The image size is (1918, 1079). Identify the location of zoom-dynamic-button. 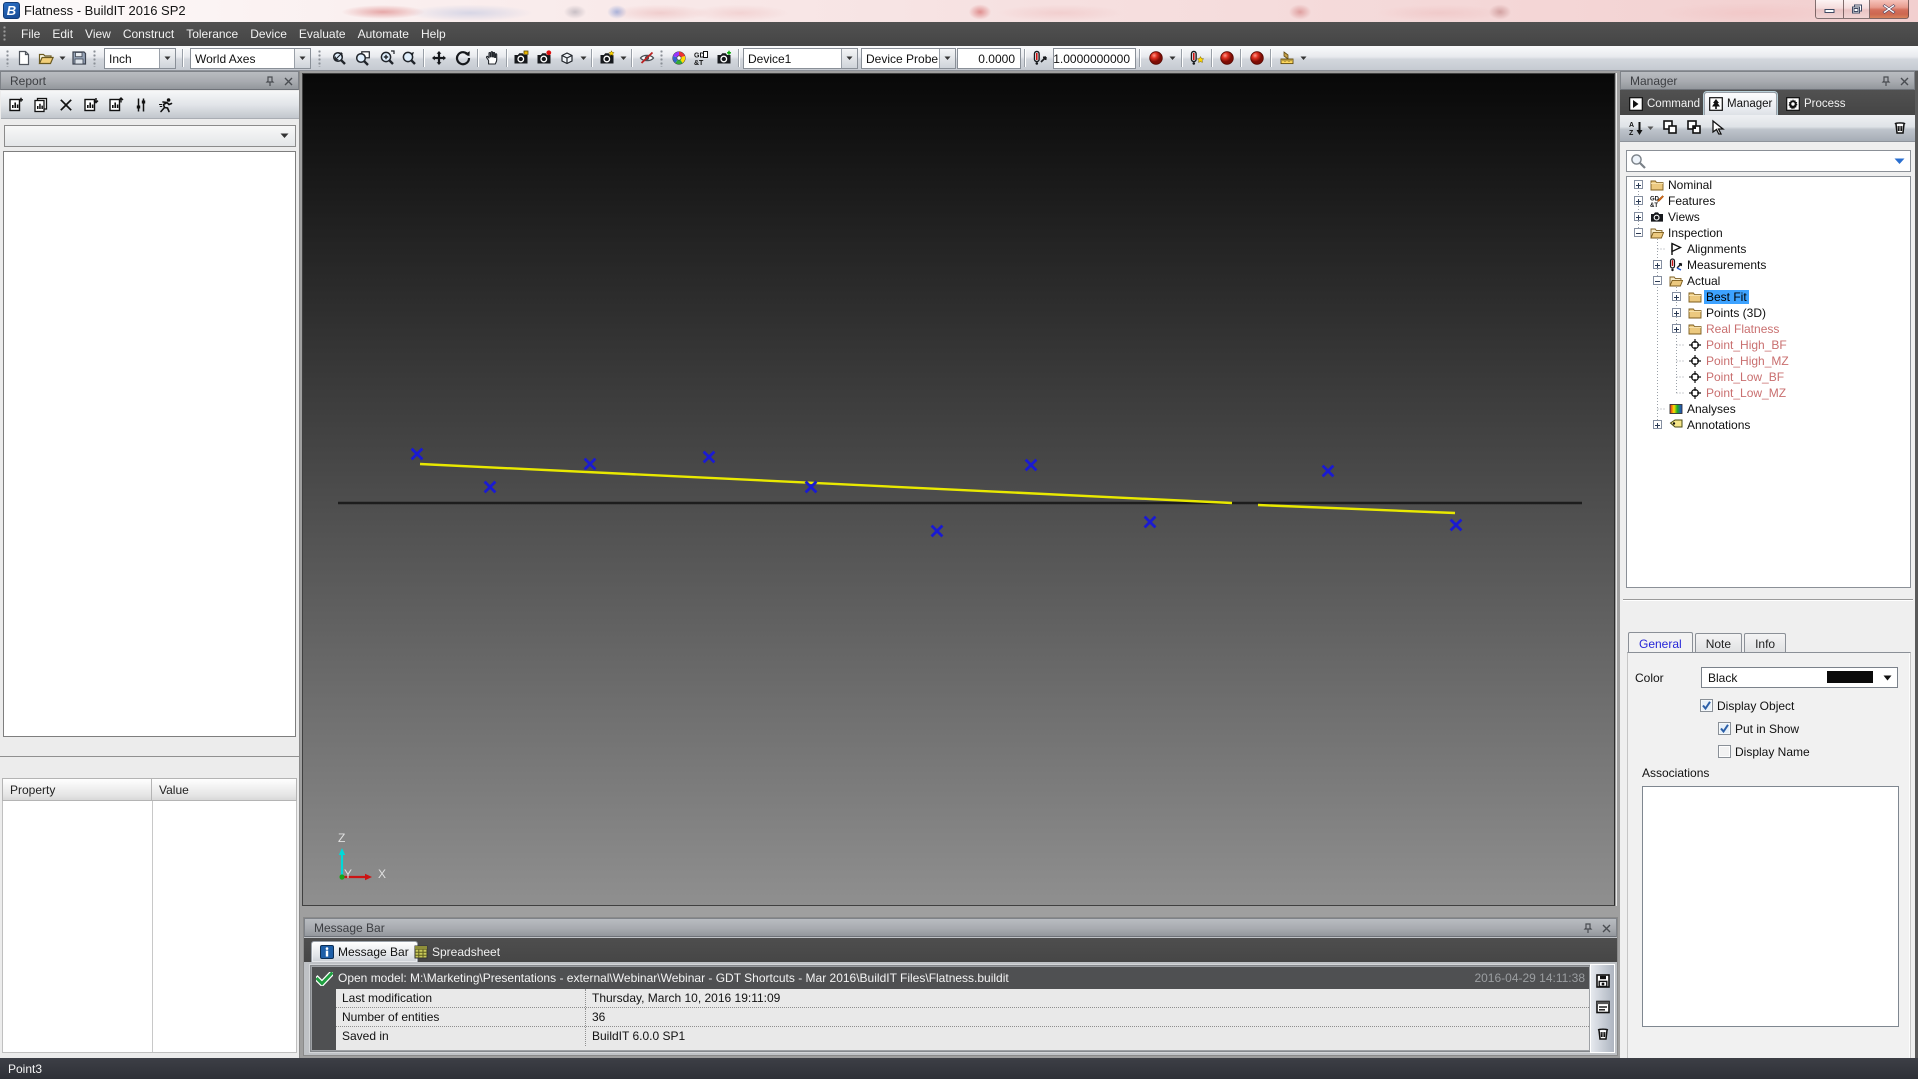
(339, 58).